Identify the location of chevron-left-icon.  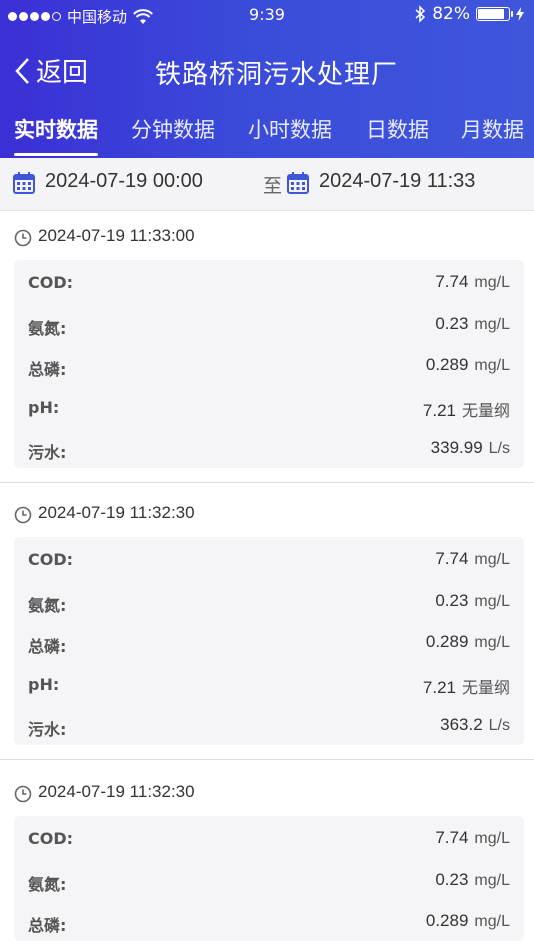
(22, 70).